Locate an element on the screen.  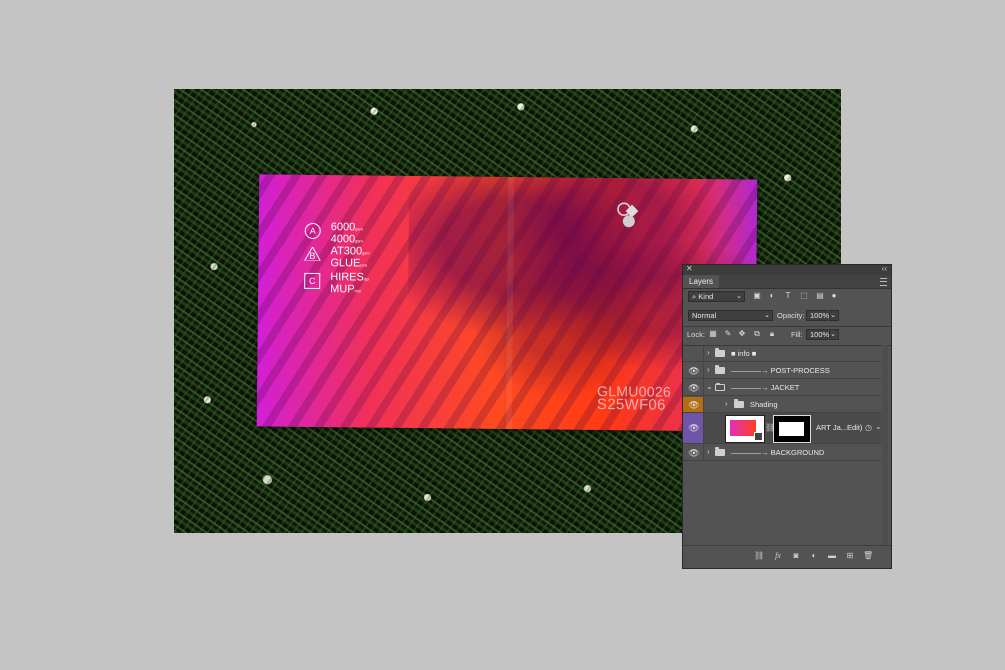
new-group-icon: ▬ is located at coordinates (832, 556).